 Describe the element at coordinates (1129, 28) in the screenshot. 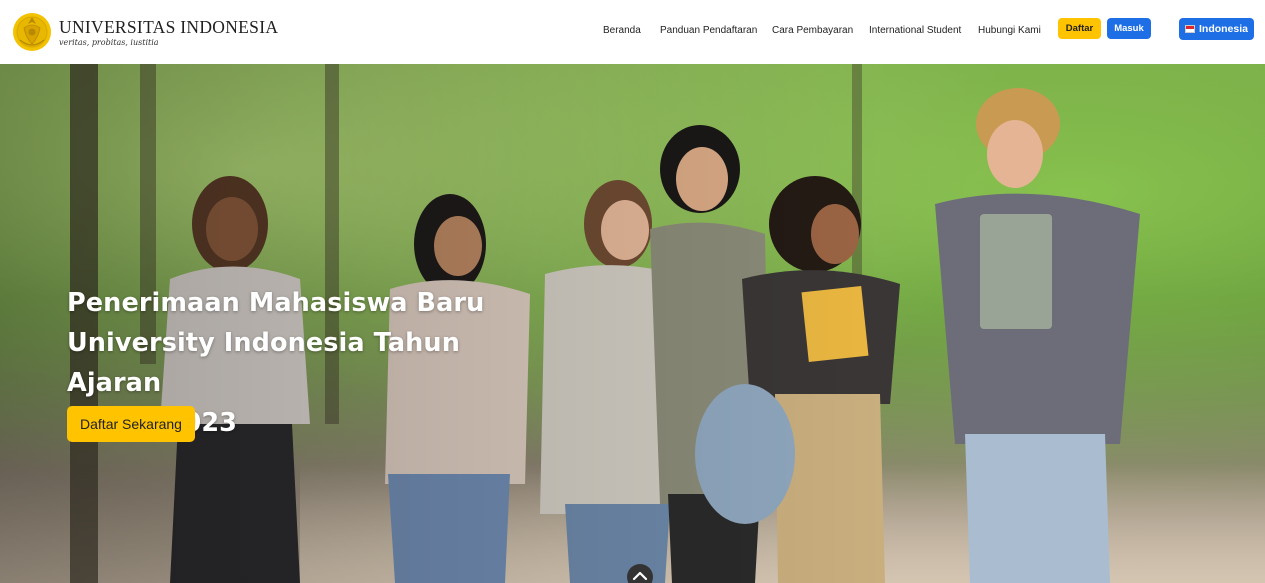

I see `masuk-button: Masuk` at that location.